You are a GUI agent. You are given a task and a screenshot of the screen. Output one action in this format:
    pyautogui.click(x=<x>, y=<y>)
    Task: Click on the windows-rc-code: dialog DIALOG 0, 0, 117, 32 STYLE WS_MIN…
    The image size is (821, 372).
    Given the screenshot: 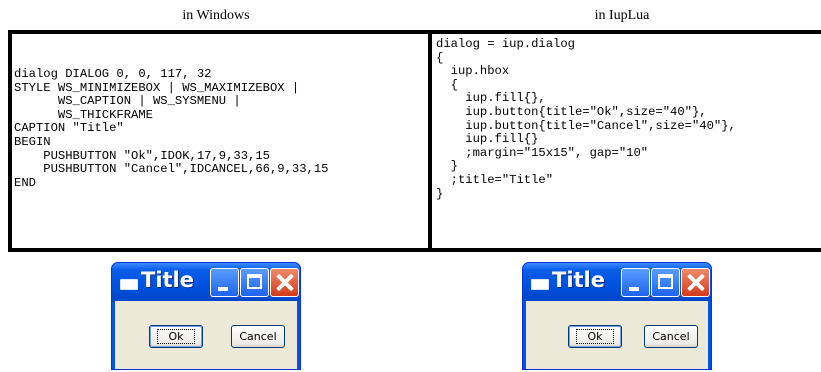 What is the action you would take?
    pyautogui.click(x=171, y=128)
    